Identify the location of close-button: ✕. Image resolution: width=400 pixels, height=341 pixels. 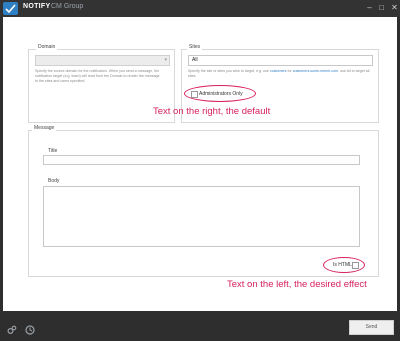
(394, 7).